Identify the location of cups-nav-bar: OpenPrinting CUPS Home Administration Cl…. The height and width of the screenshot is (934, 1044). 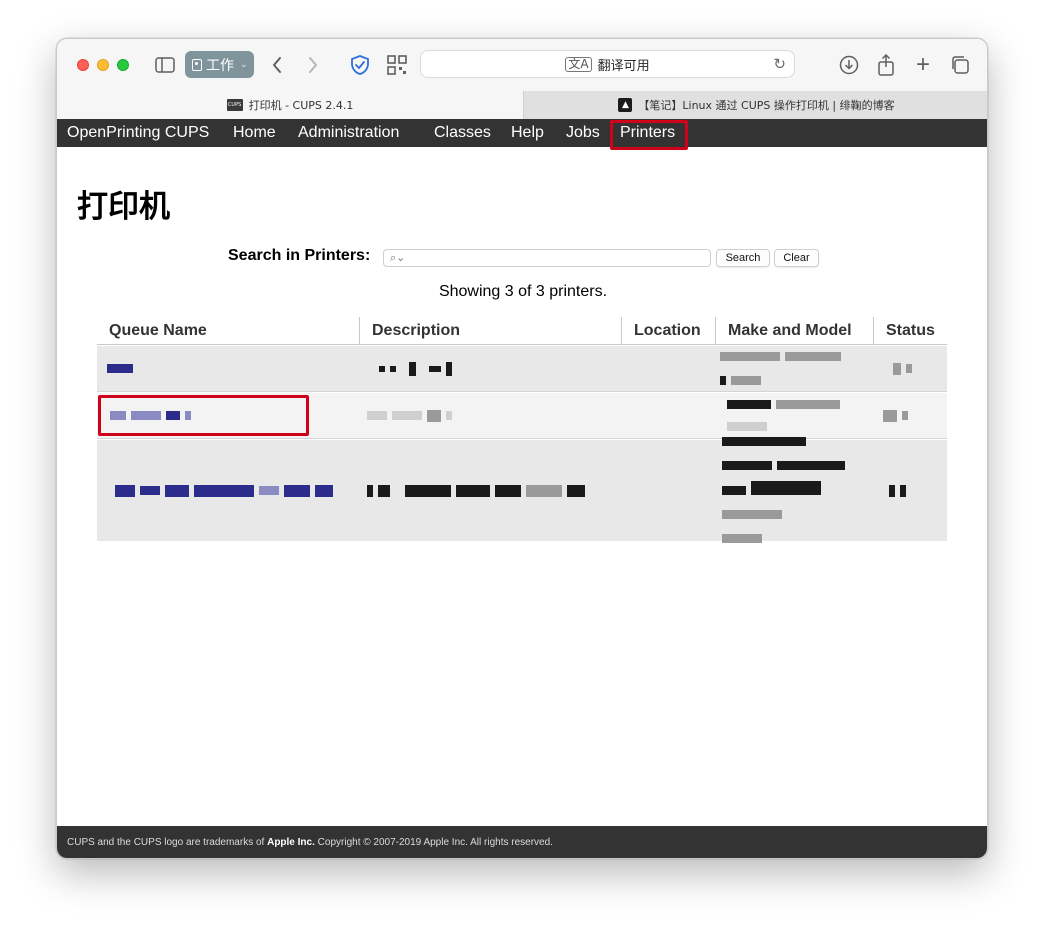
(522, 133).